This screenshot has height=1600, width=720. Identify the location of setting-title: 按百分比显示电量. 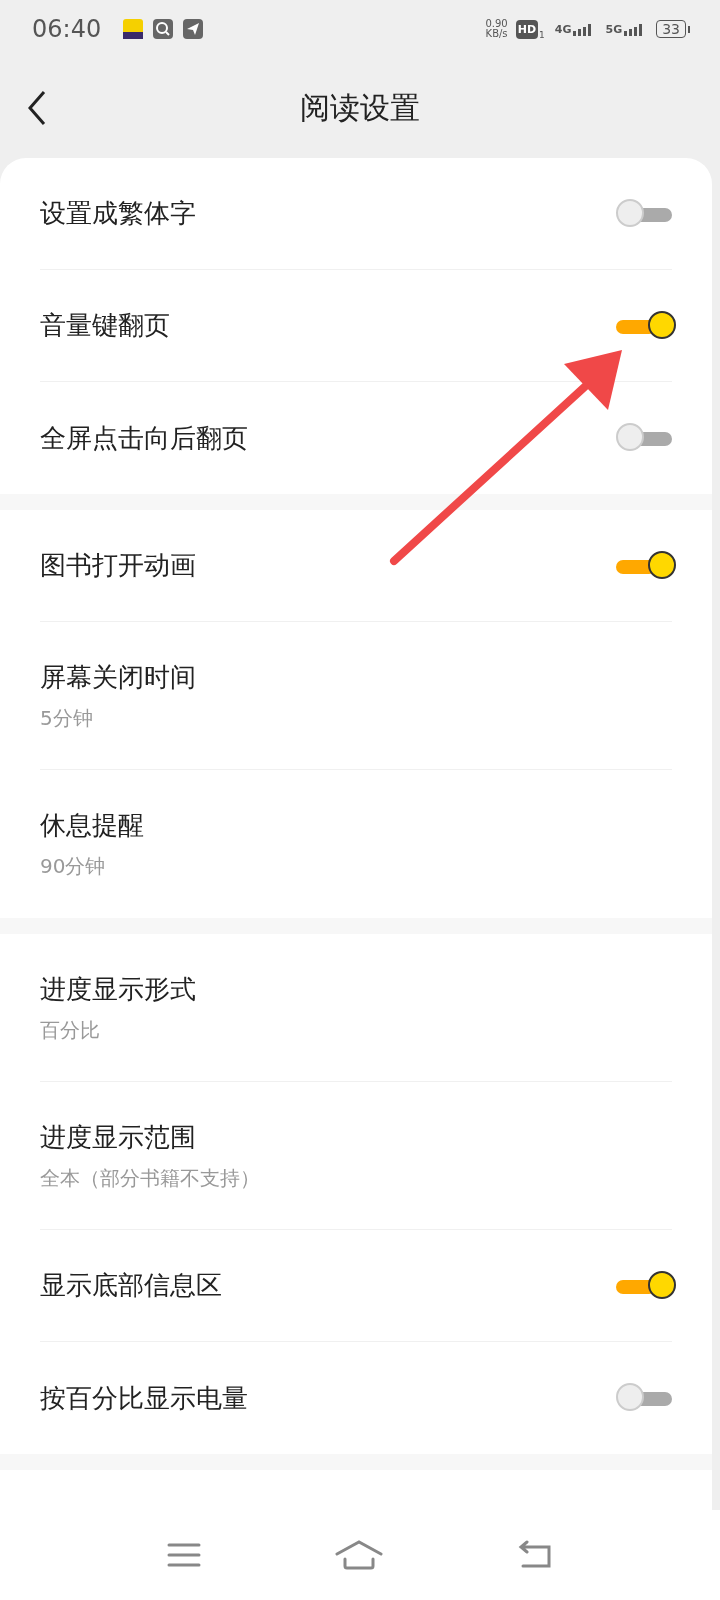
(144, 1398).